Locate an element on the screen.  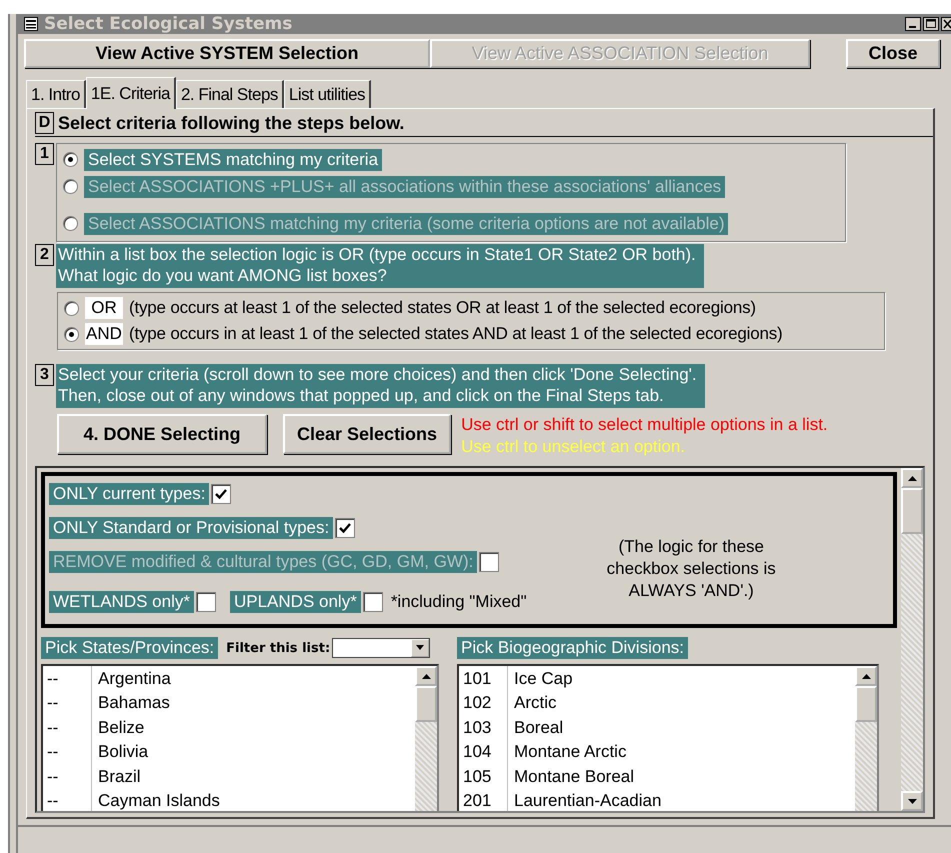
list-row: -- Bolivia is located at coordinates (229, 752).